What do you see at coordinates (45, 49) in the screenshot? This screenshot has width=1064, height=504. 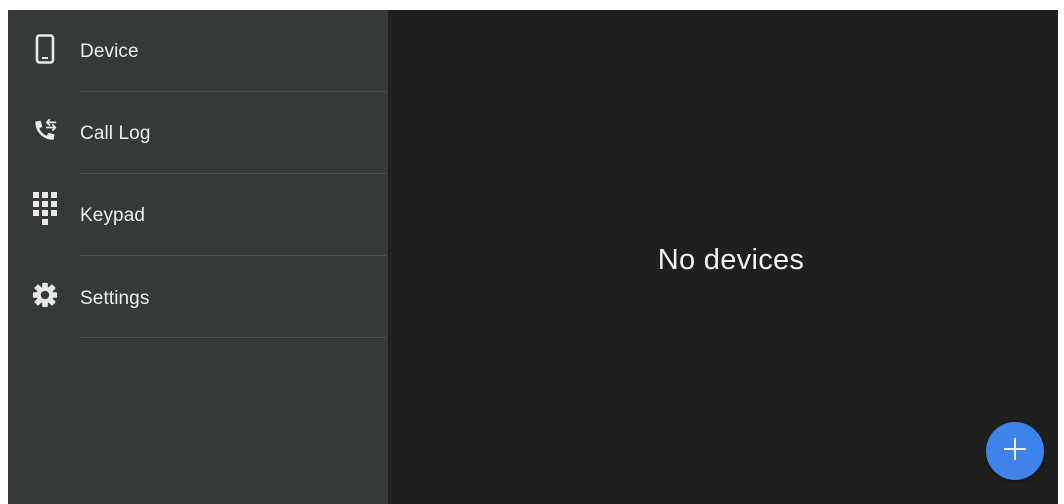 I see `phone-device-icon` at bounding box center [45, 49].